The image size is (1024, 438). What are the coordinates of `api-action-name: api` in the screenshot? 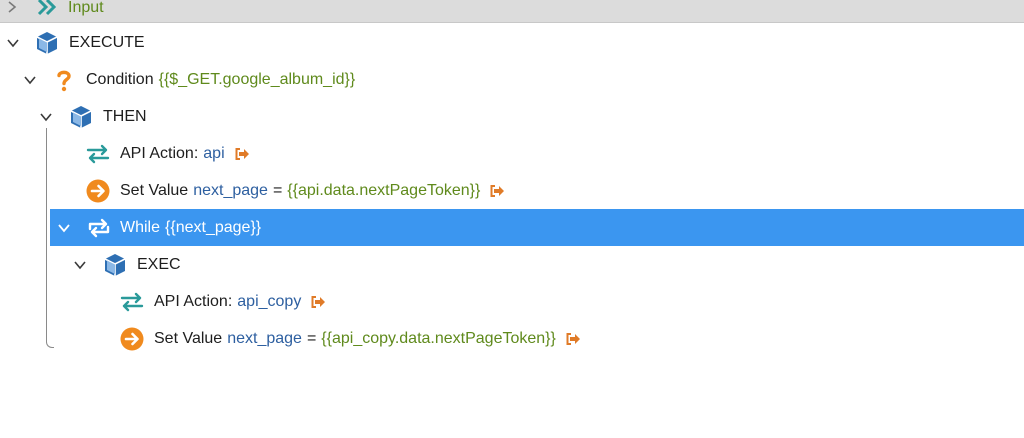 It's located at (214, 153).